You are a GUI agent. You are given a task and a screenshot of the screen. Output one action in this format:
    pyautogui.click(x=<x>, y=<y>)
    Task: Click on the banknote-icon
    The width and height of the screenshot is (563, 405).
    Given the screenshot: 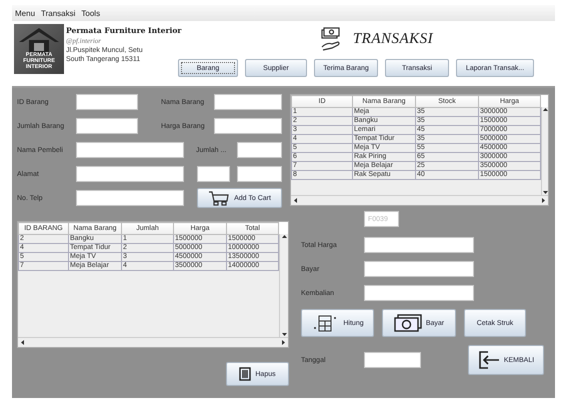 What is the action you would take?
    pyautogui.click(x=408, y=323)
    